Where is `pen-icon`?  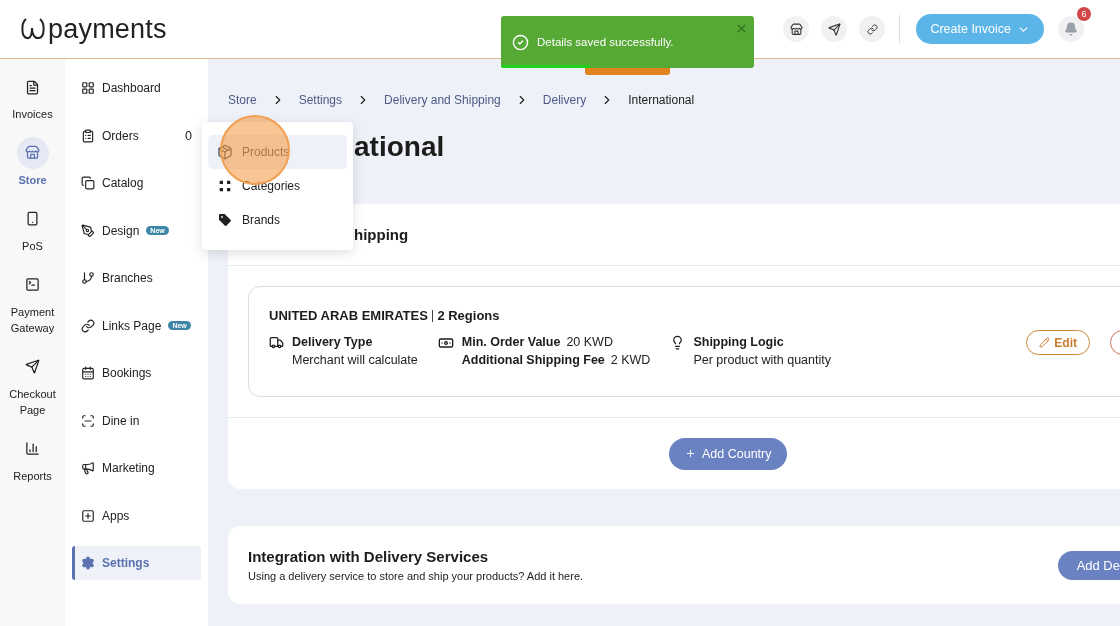 pen-icon is located at coordinates (88, 230).